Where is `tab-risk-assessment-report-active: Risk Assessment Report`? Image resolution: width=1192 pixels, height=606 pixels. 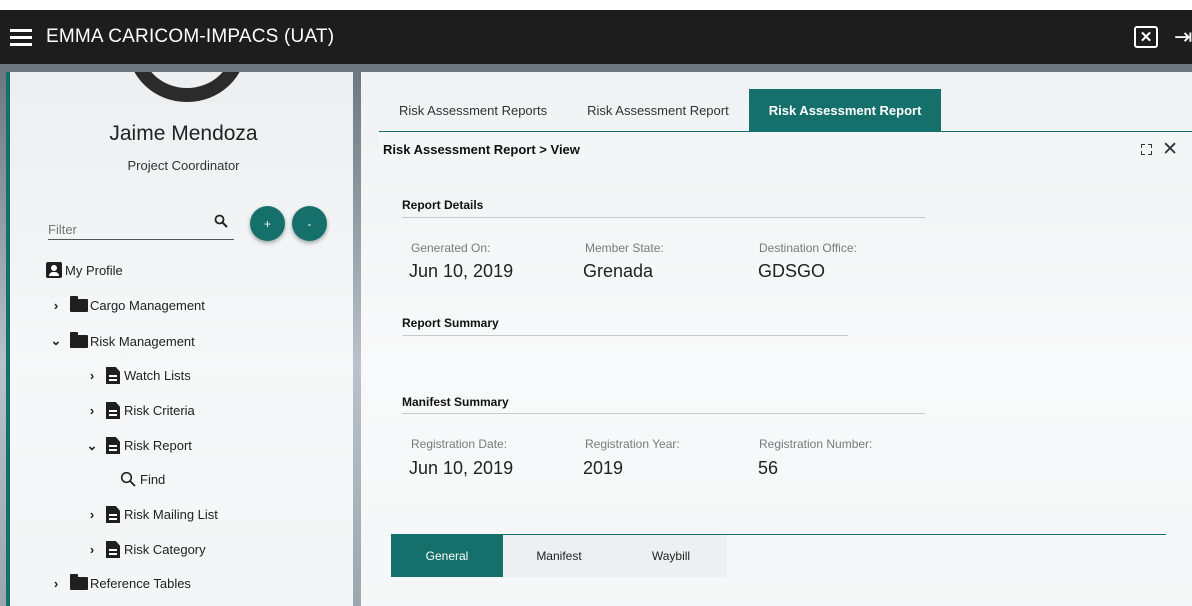
tab-risk-assessment-report-active: Risk Assessment Report is located at coordinates (845, 110).